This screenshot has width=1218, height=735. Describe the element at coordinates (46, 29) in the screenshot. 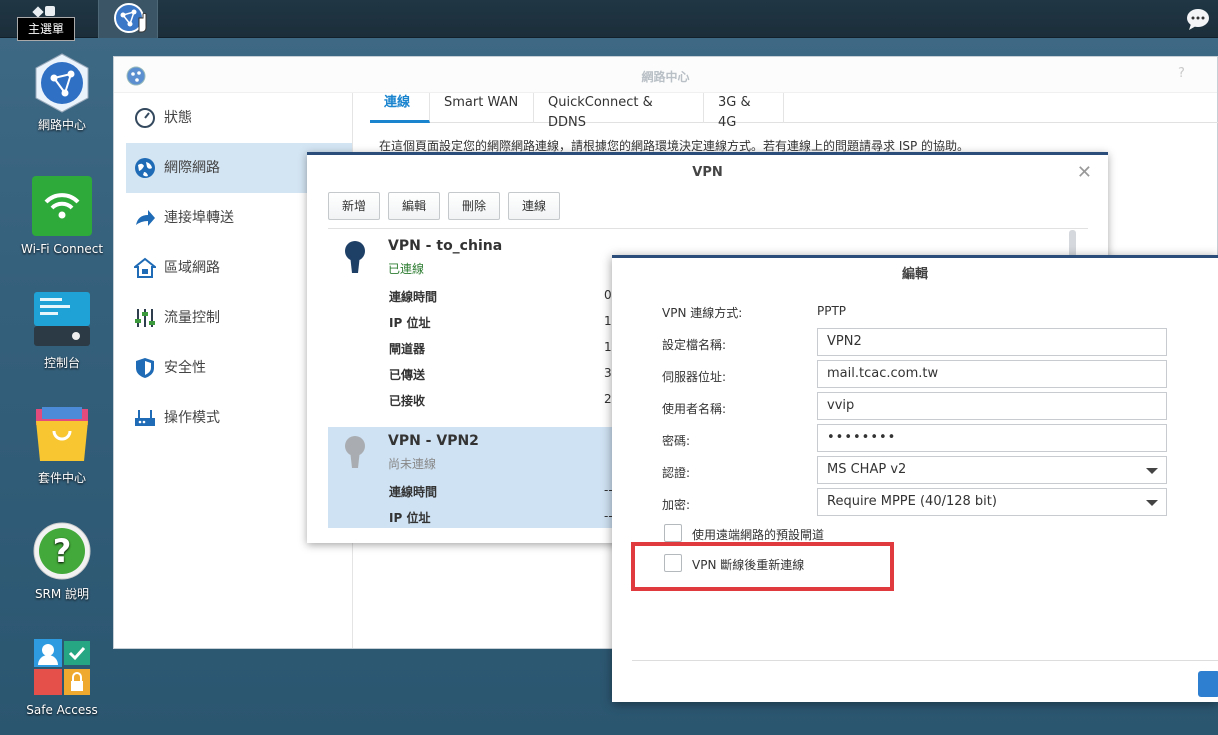

I see `main-menu-tooltip: 主選單` at that location.